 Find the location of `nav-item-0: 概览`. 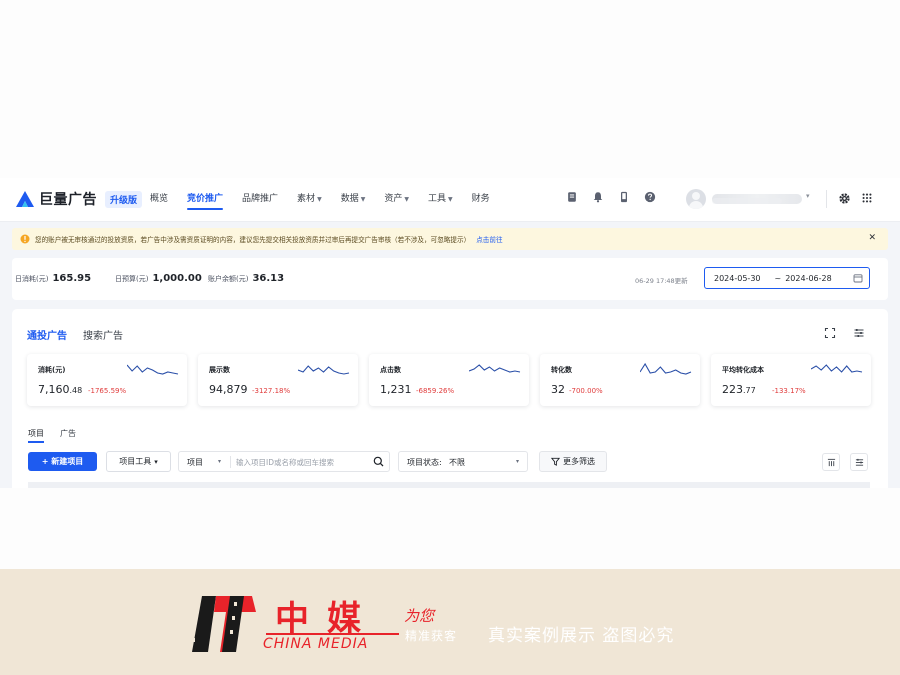

nav-item-0: 概览 is located at coordinates (159, 200).